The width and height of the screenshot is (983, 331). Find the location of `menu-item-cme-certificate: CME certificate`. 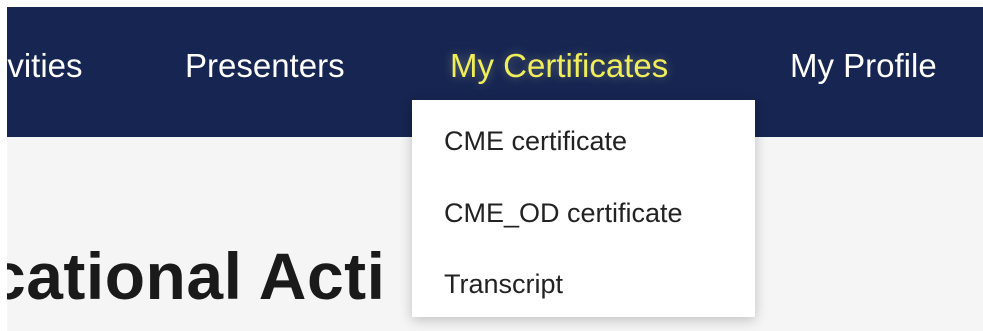

menu-item-cme-certificate: CME certificate is located at coordinates (535, 141).